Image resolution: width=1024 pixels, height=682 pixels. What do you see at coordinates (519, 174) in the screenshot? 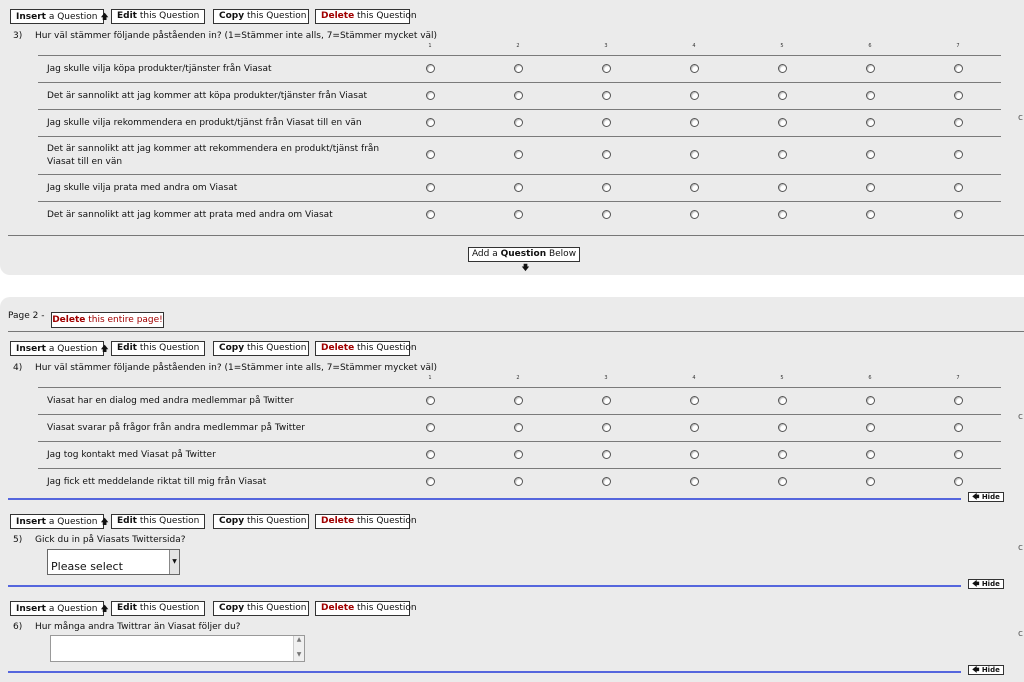
I see `row-divider` at bounding box center [519, 174].